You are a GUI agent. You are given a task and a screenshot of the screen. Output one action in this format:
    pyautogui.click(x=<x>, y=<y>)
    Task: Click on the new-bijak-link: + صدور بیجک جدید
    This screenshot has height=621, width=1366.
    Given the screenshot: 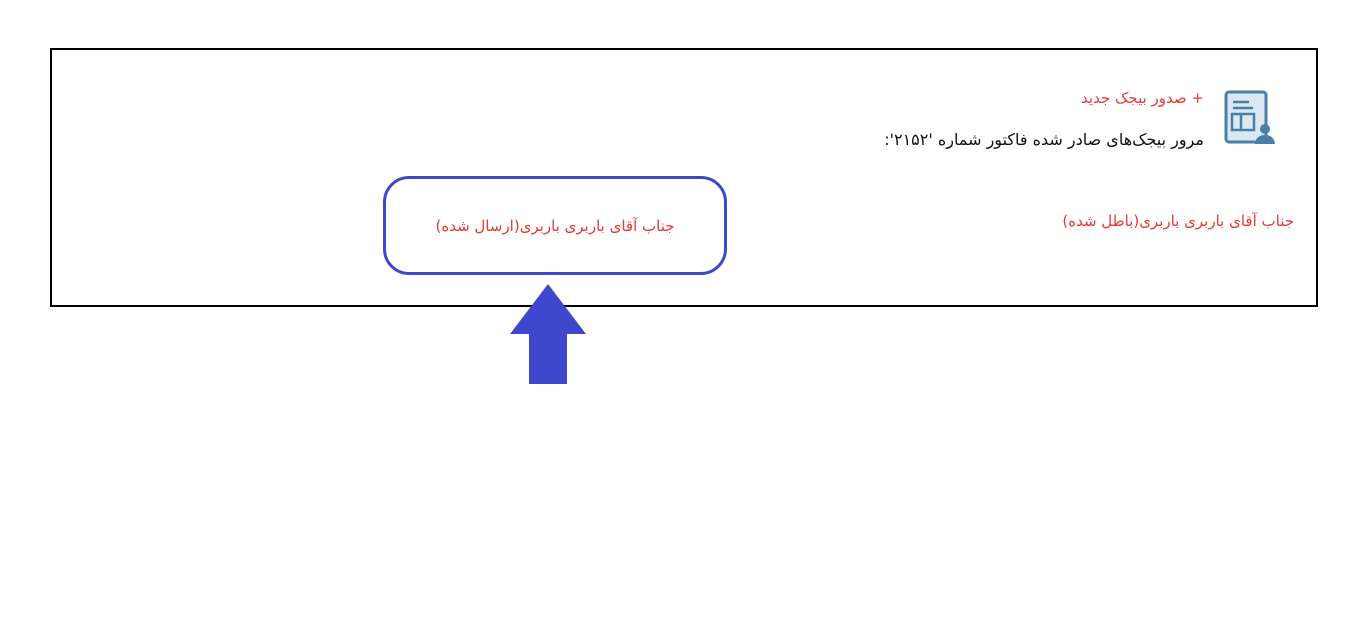 What is the action you would take?
    pyautogui.click(x=1142, y=98)
    